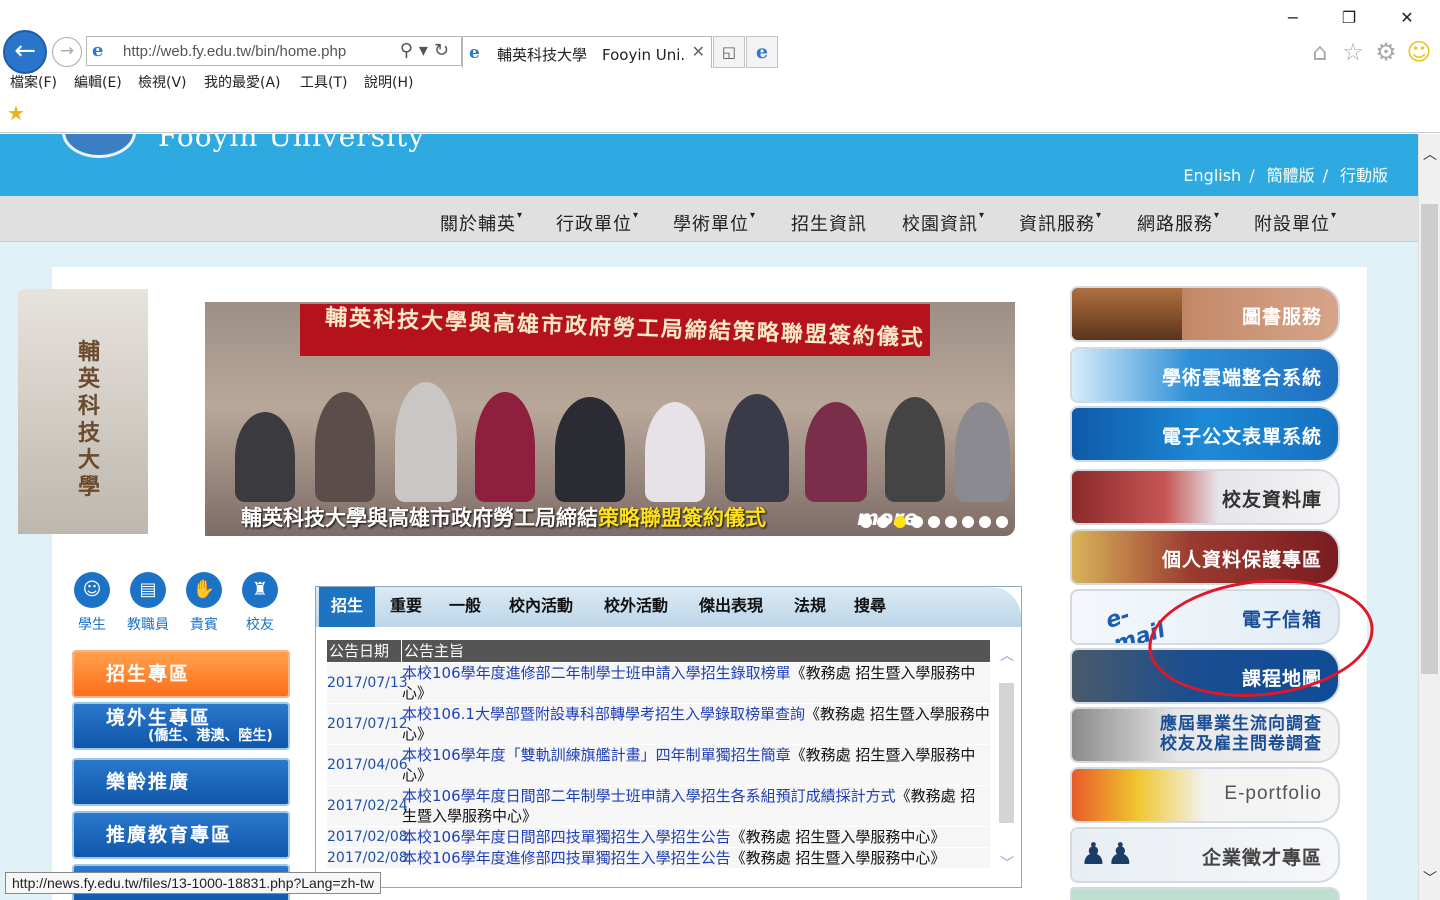 The height and width of the screenshot is (900, 1440). What do you see at coordinates (181, 835) in the screenshot?
I see `promo-extension-education: 推廣教育專區` at bounding box center [181, 835].